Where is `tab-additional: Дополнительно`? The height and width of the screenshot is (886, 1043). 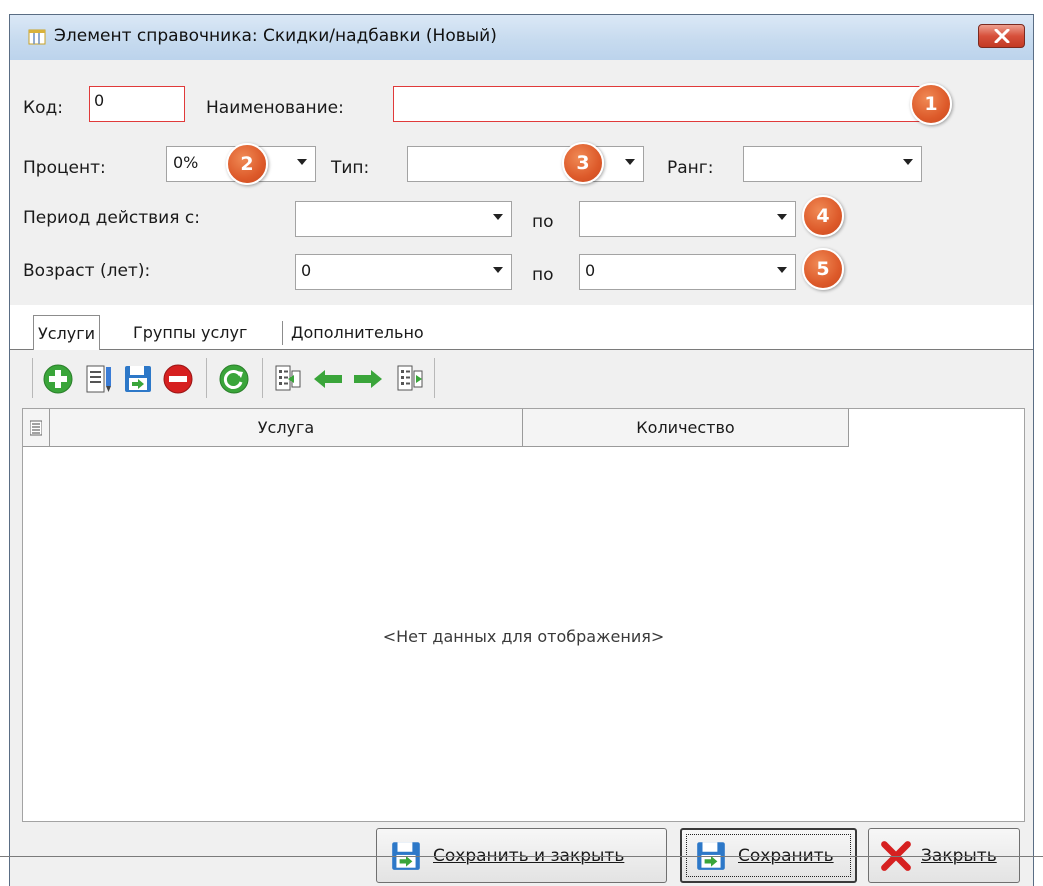
tab-additional: Дополнительно is located at coordinates (357, 334).